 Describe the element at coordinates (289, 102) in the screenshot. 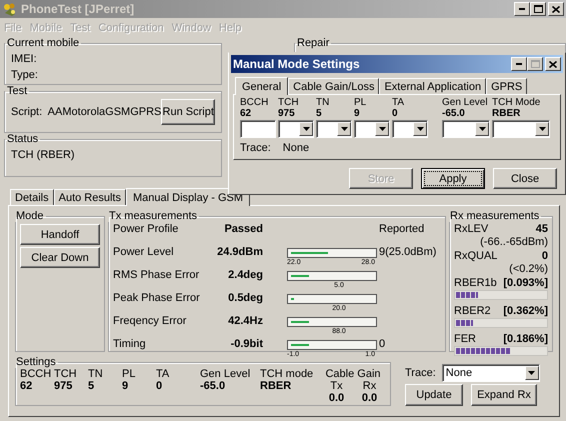

I see `field-label: TCH` at that location.